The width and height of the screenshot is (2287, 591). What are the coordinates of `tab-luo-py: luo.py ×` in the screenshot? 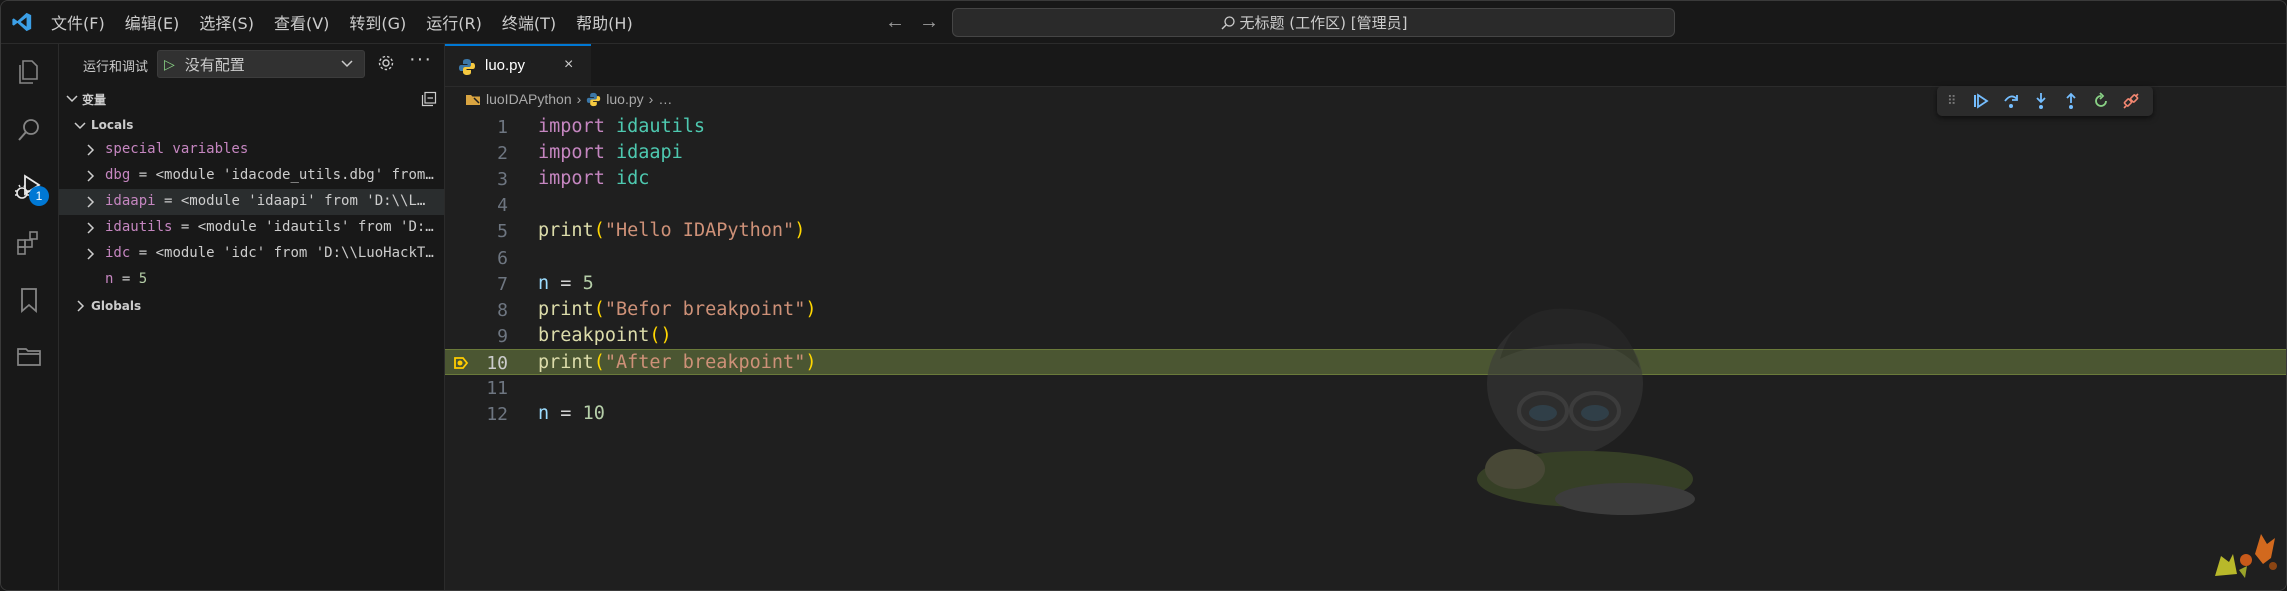 It's located at (518, 65).